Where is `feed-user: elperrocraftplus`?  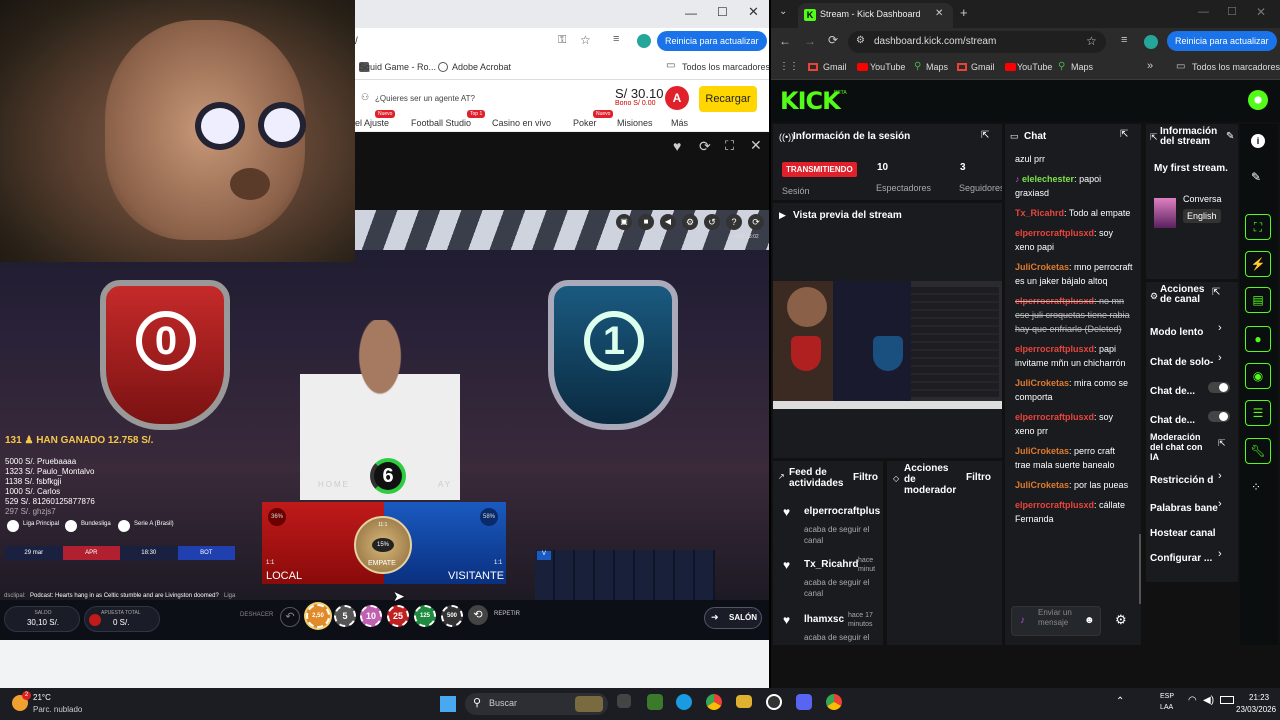
feed-user: elperrocraftplus is located at coordinates (842, 511).